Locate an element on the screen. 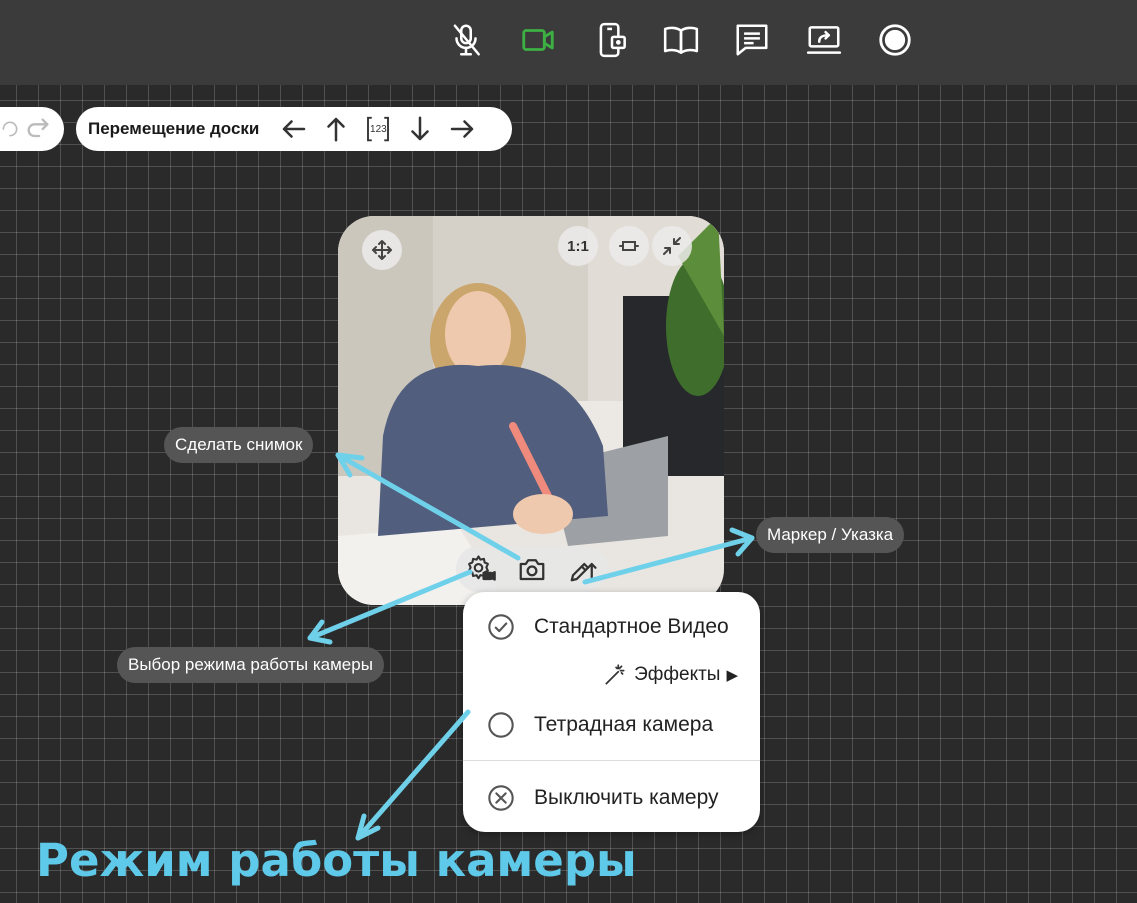  arrow-left-icon is located at coordinates (294, 129).